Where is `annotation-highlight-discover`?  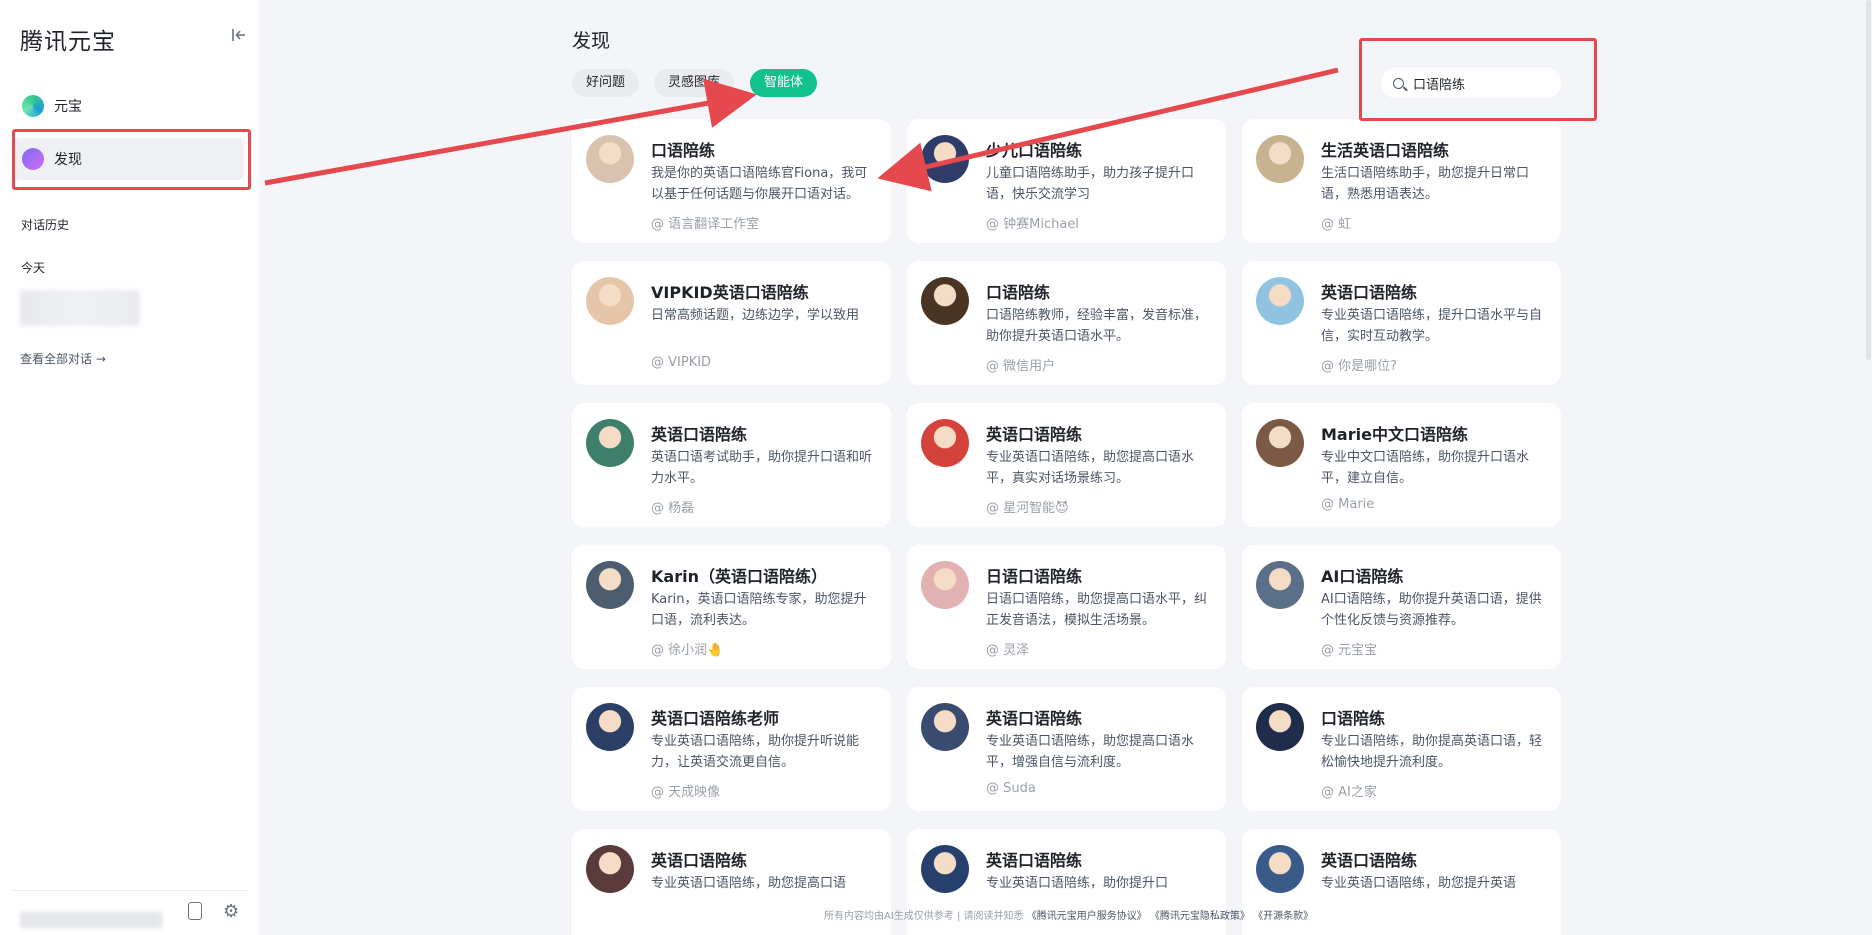
annotation-highlight-discover is located at coordinates (131, 159).